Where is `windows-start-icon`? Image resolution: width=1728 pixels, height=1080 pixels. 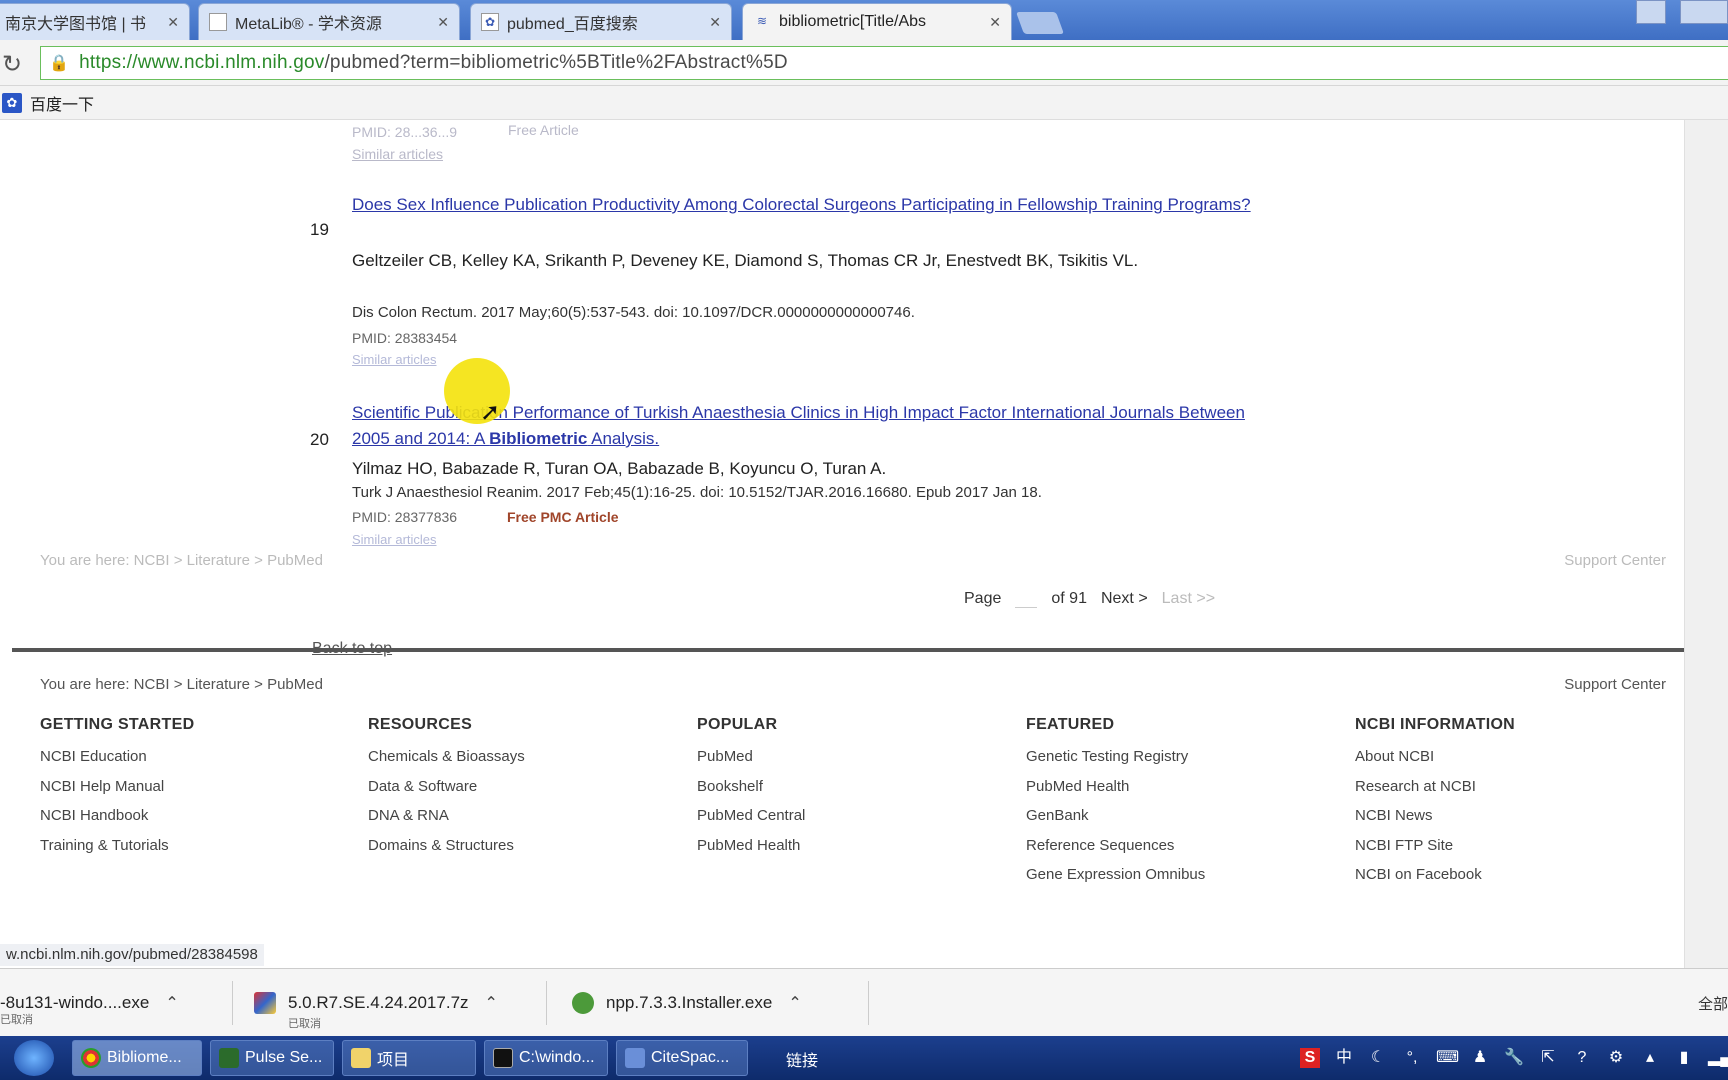
windows-start-icon is located at coordinates (34, 1058).